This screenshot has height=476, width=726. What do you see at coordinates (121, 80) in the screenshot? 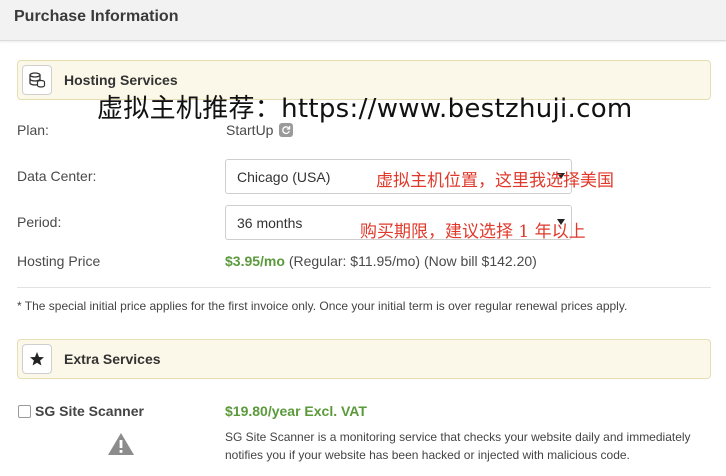
I see `hosting-services-title: Hosting Services` at bounding box center [121, 80].